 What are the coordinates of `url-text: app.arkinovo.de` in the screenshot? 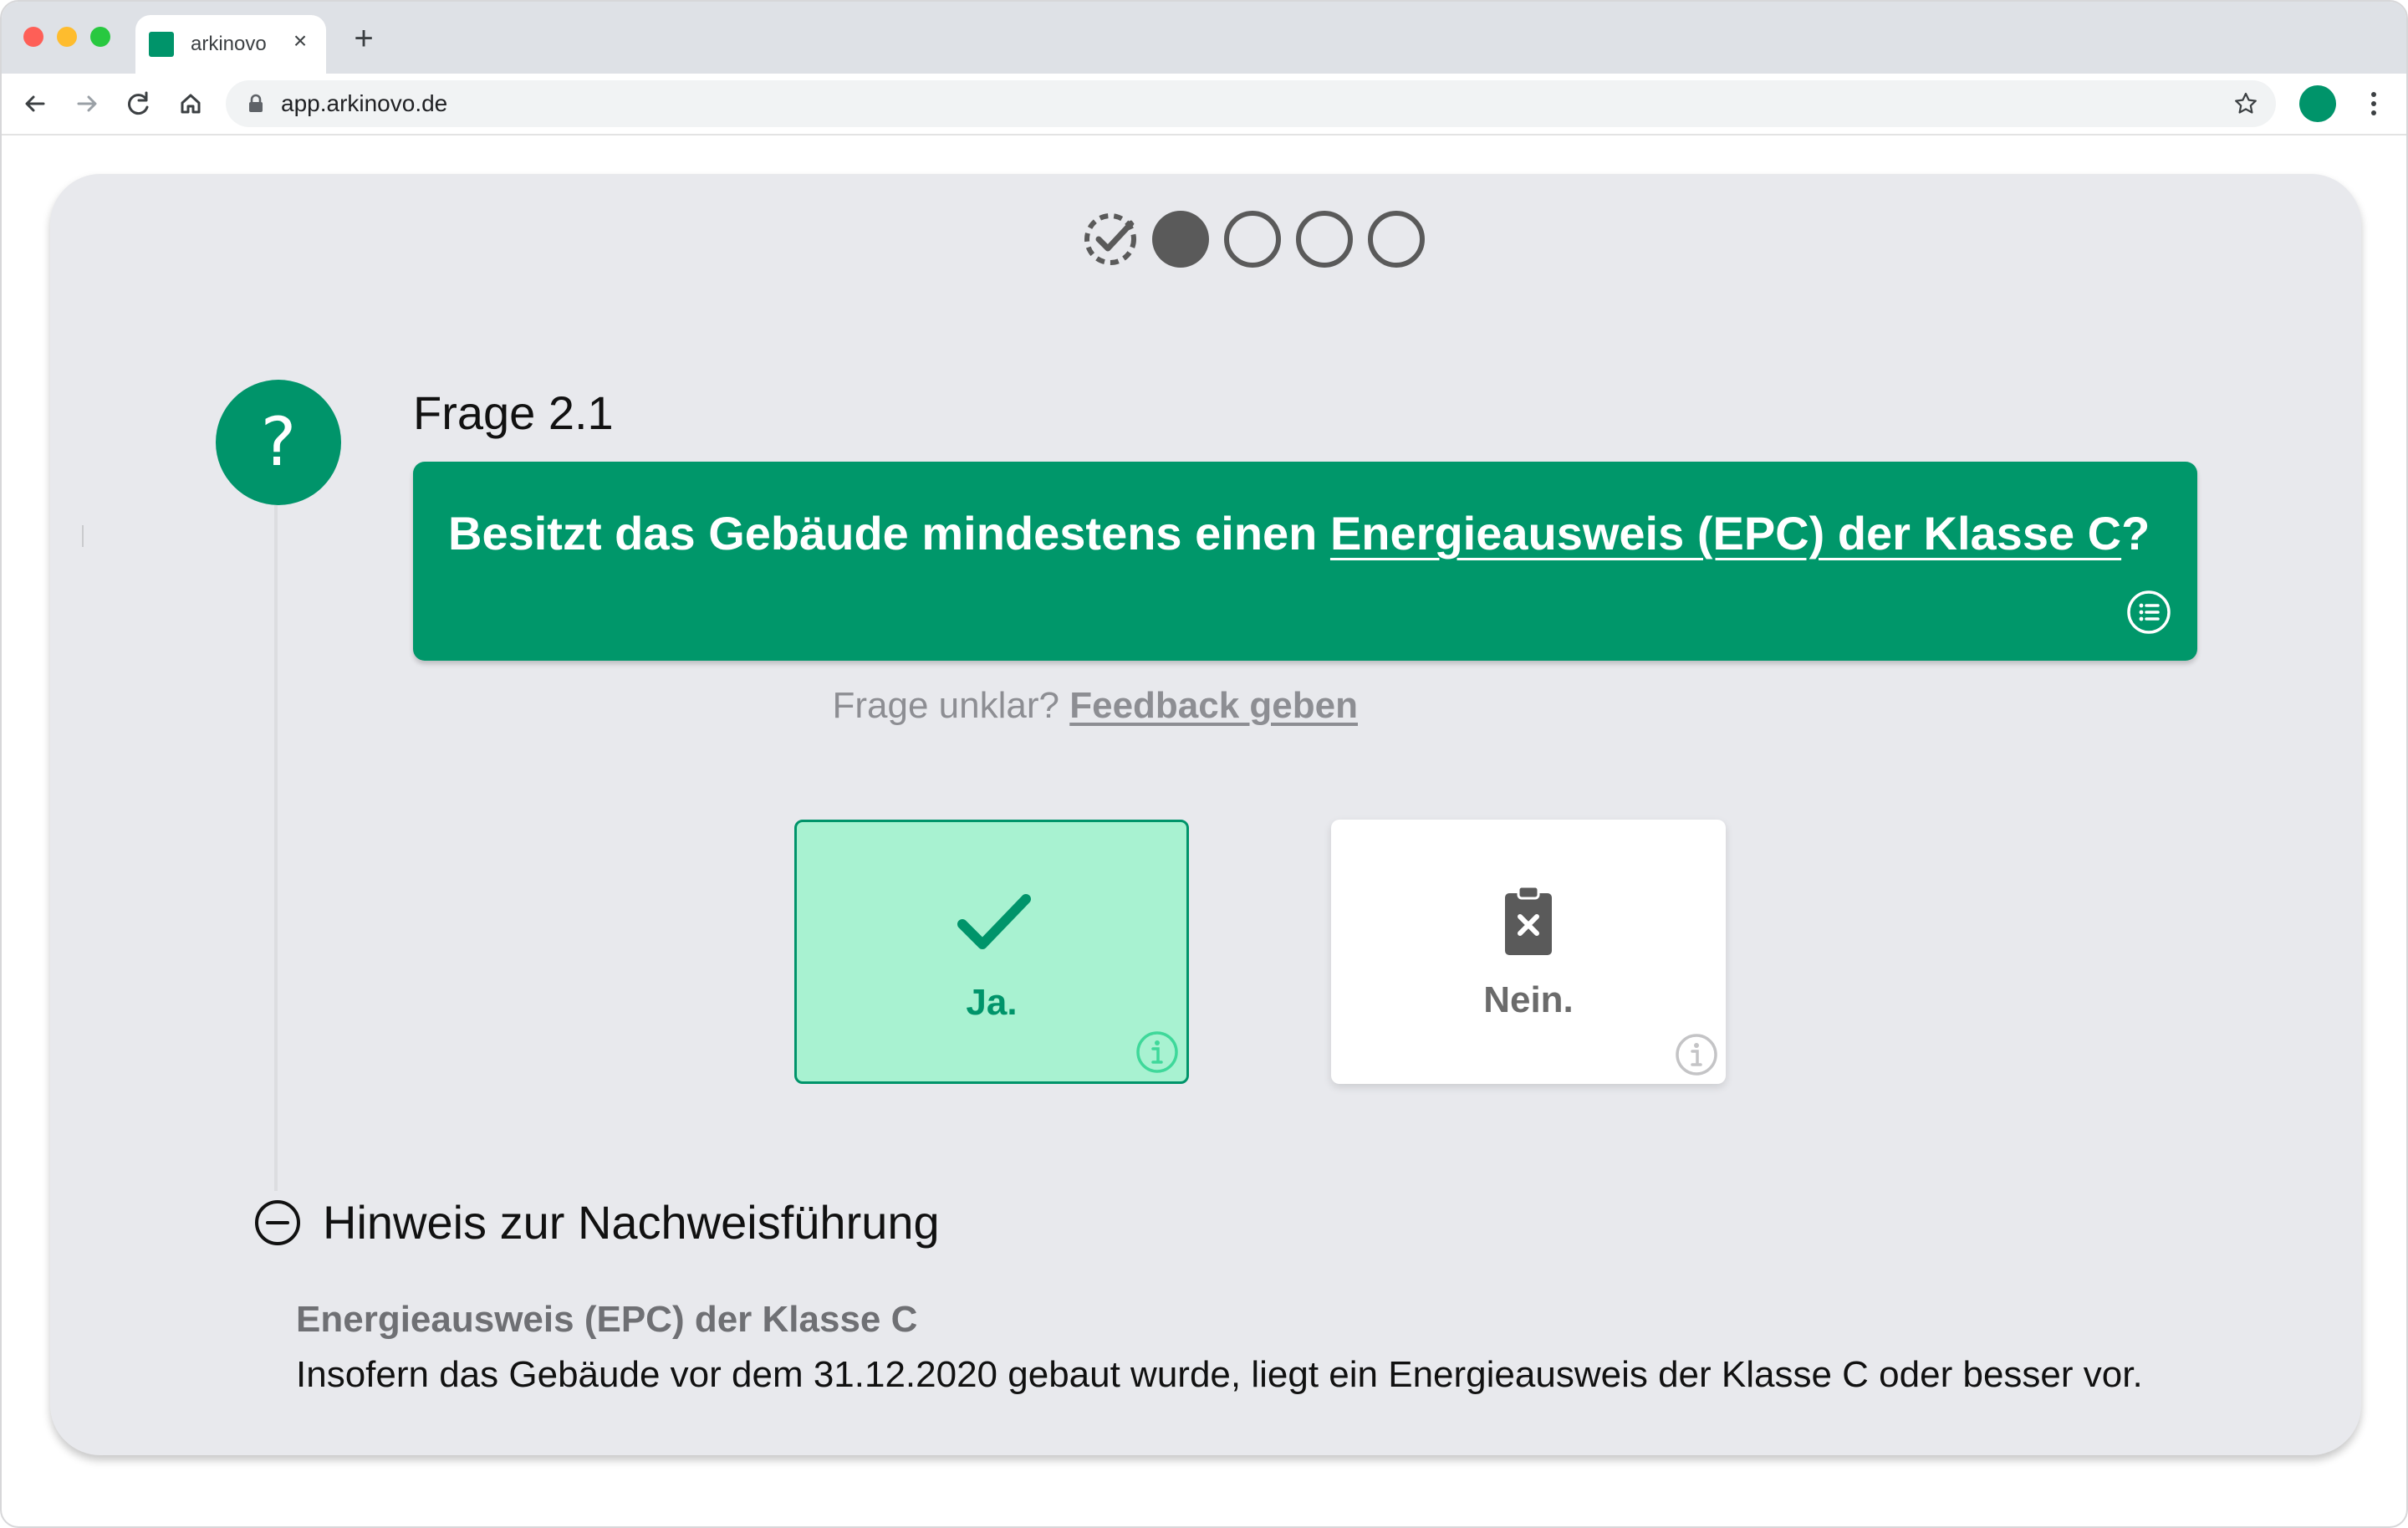 It's located at (364, 103).